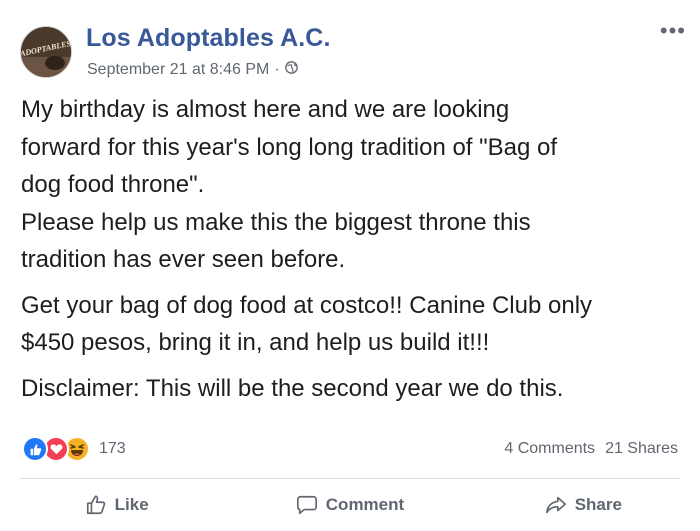  Describe the element at coordinates (113, 184) in the screenshot. I see `body-line: dog food throne".` at that location.